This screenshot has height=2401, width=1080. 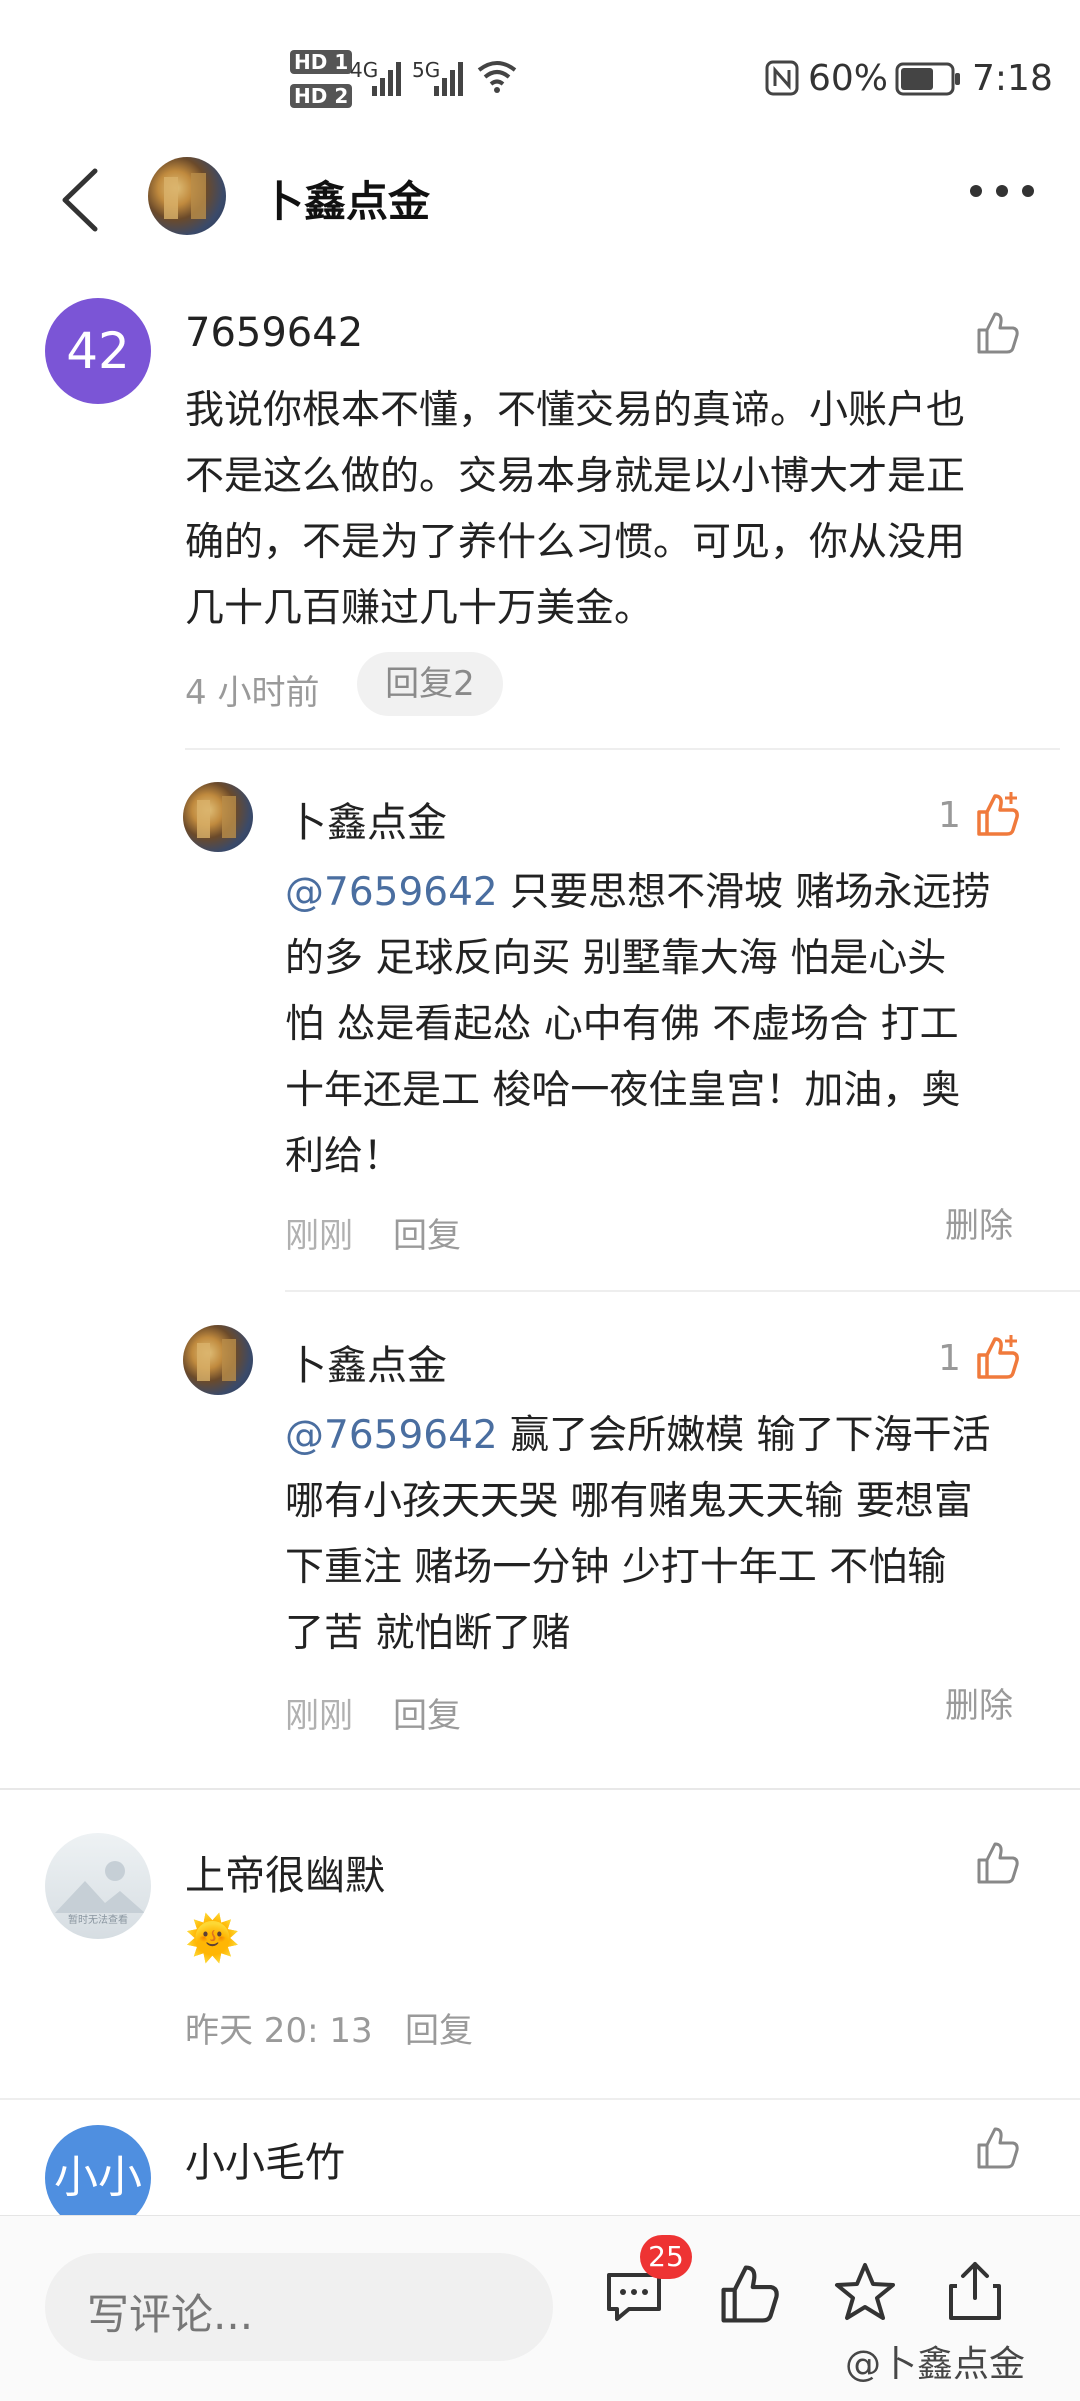 What do you see at coordinates (540, 75) in the screenshot?
I see `status-bar: HD 1 HD 2 4G 5G 60% 7:18` at bounding box center [540, 75].